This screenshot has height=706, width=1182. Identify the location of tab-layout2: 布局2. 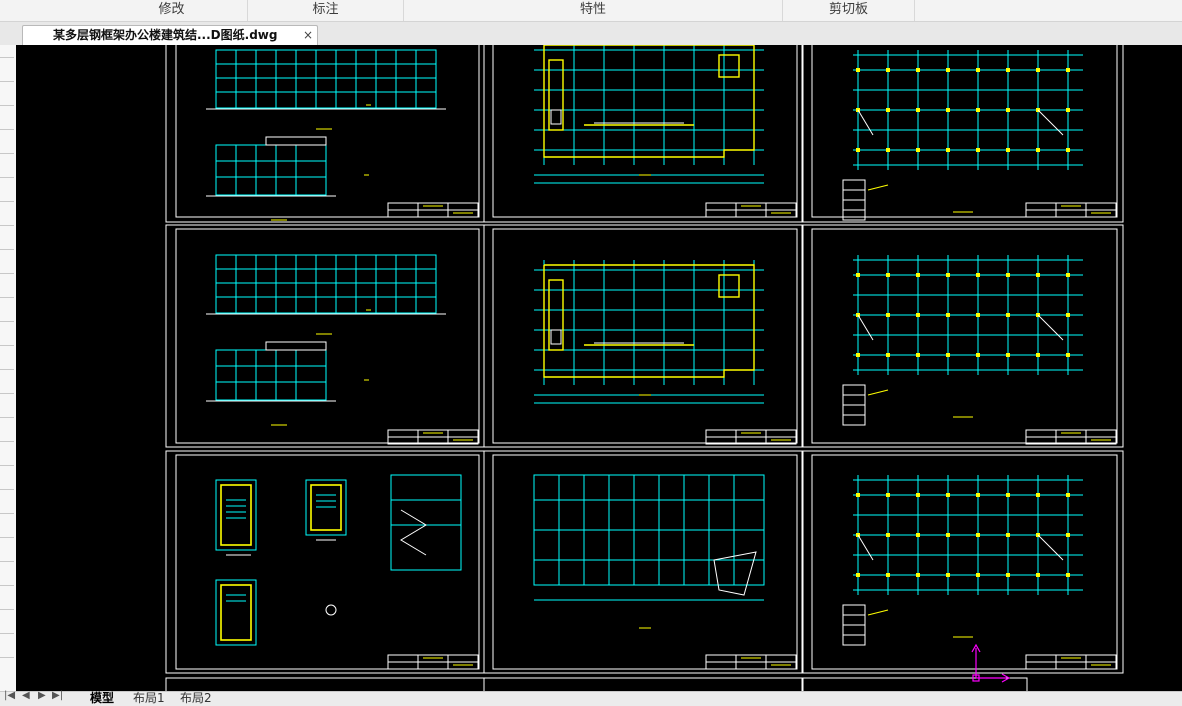
(196, 698).